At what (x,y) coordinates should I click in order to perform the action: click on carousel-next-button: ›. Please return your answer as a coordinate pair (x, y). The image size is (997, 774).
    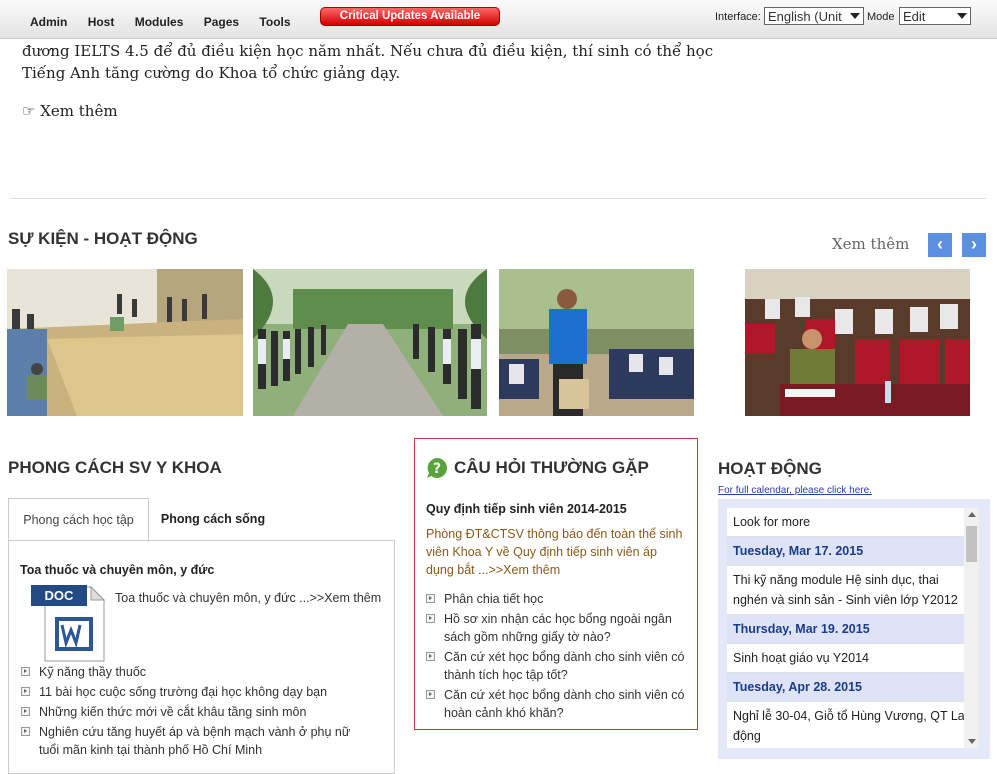
    Looking at the image, I should click on (974, 245).